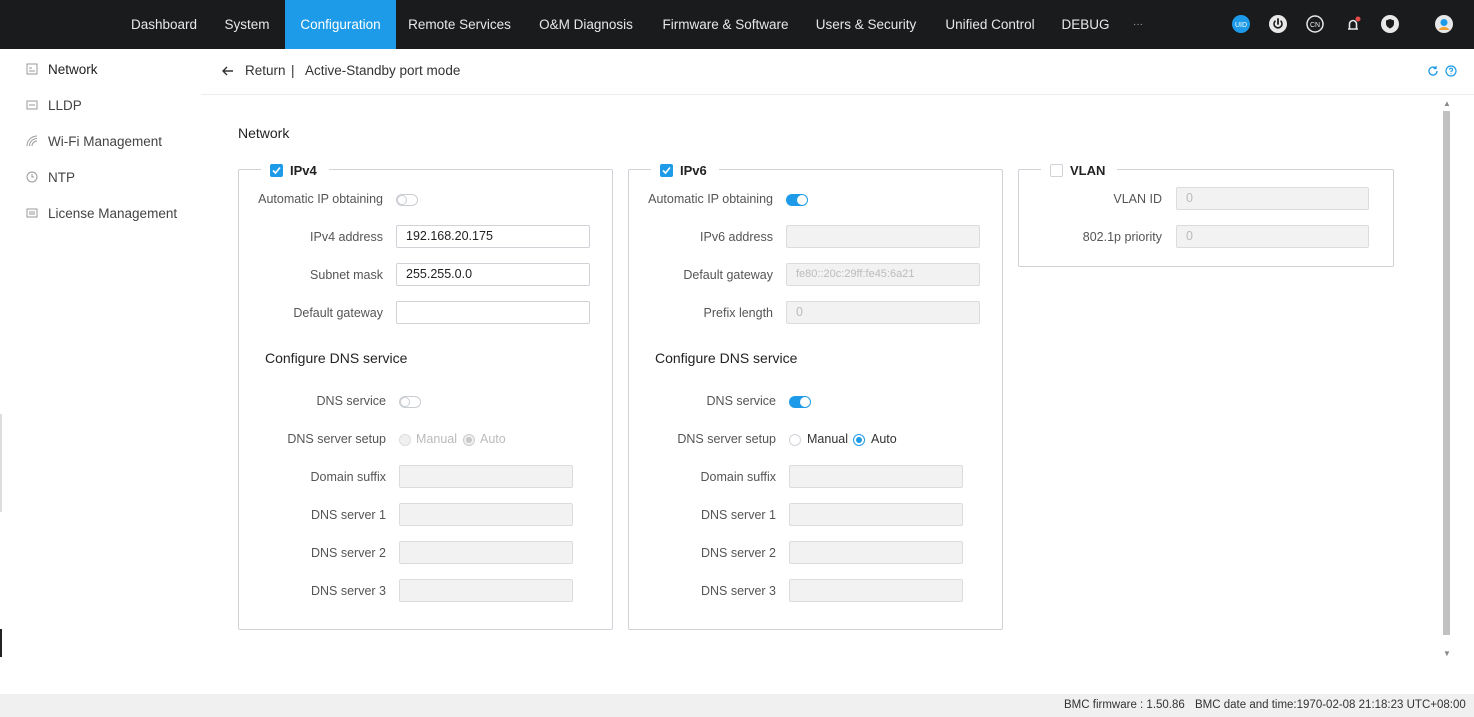 Image resolution: width=1474 pixels, height=717 pixels. Describe the element at coordinates (1137, 199) in the screenshot. I see `vlan-id-label: VLAN ID` at that location.